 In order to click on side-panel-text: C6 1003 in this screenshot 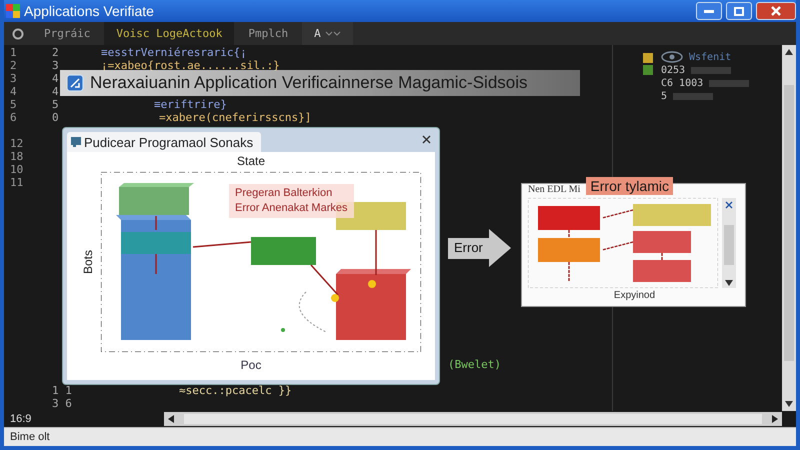, I will do `click(682, 83)`.